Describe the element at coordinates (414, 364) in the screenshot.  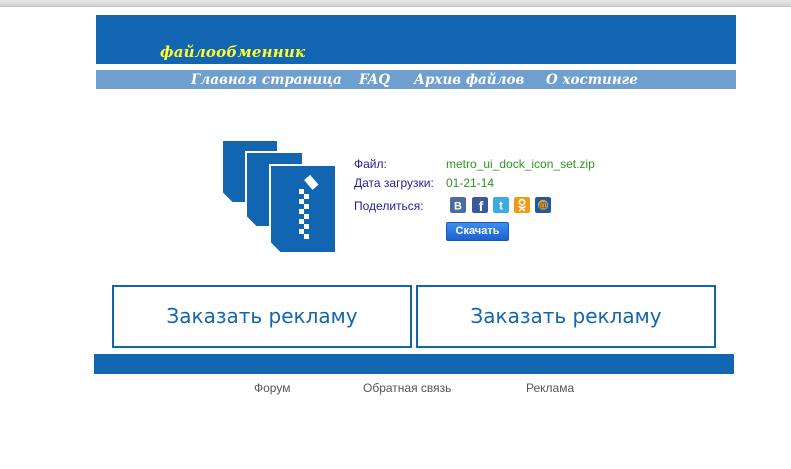
I see `footer-bar` at that location.